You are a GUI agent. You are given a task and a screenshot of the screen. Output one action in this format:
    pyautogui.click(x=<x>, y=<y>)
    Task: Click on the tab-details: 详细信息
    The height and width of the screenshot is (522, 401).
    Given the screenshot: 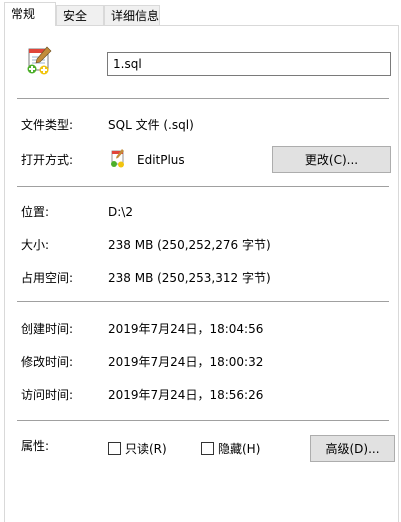 What is the action you would take?
    pyautogui.click(x=132, y=15)
    